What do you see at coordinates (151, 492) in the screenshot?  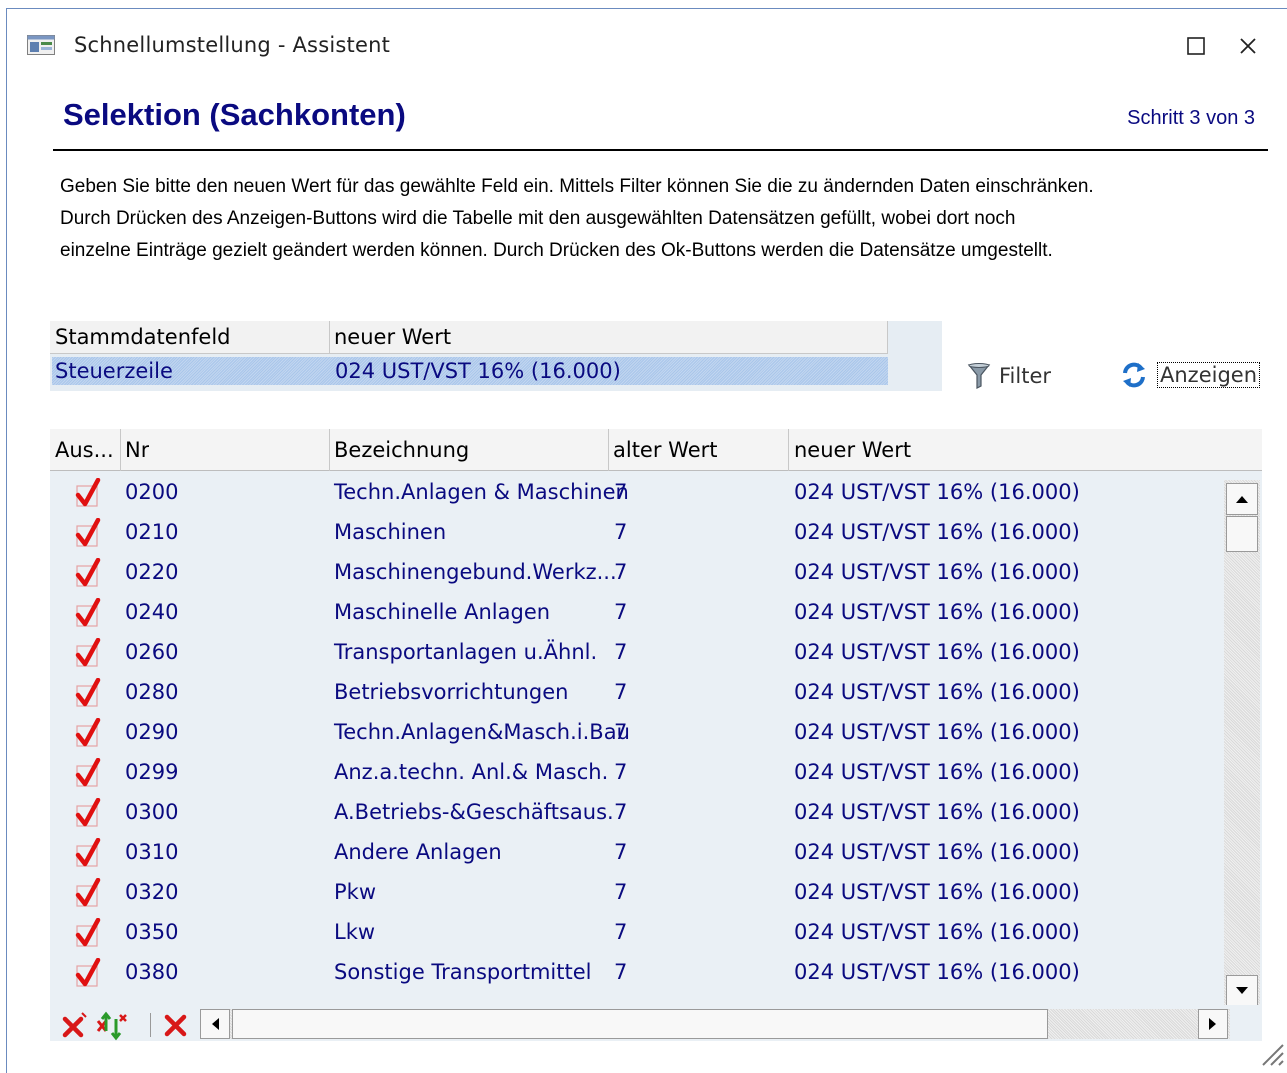 I see `account-number-cell: 0200` at bounding box center [151, 492].